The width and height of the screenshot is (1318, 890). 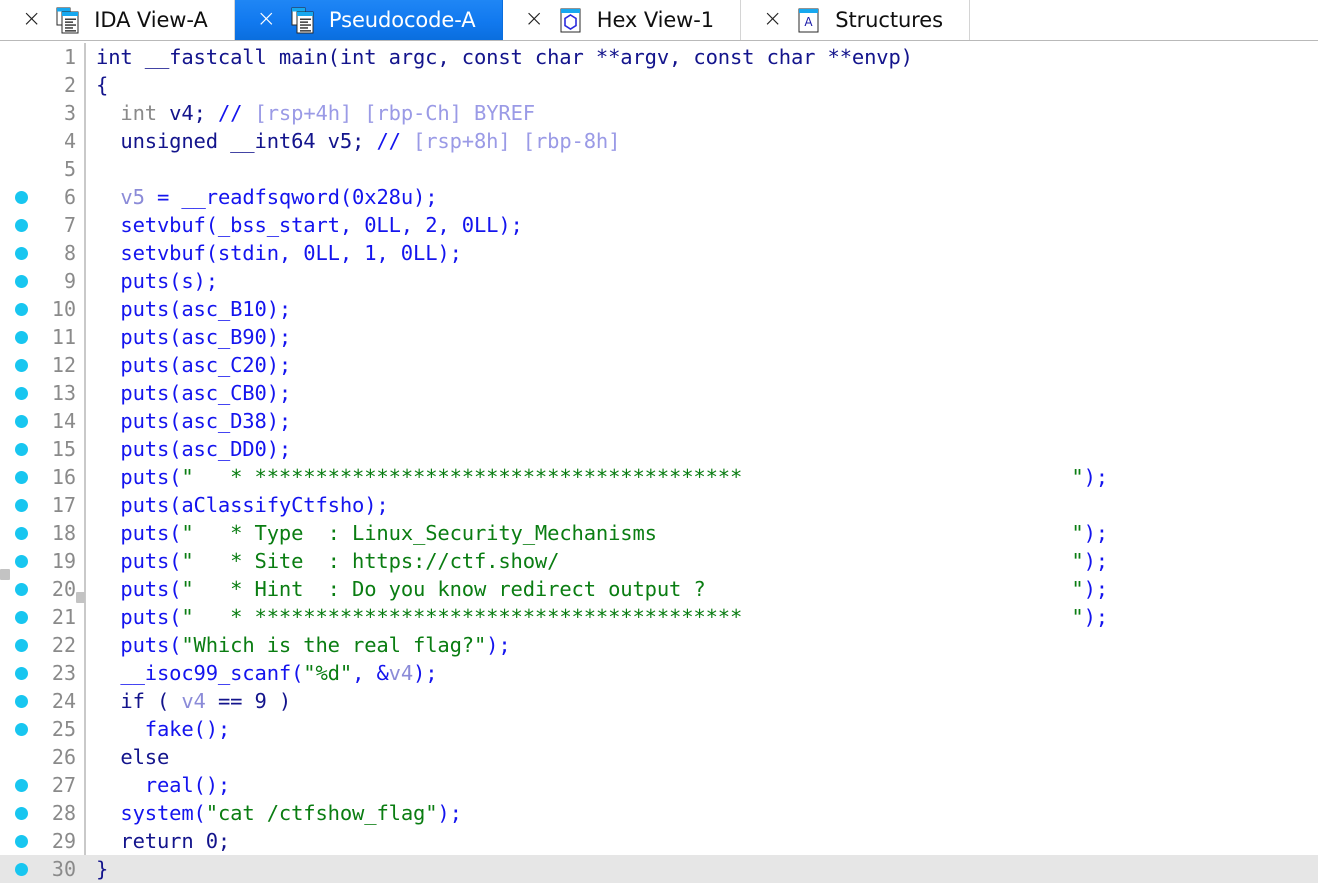 I want to click on code-line: 17 puts(aClassifyCtfsho);, so click(x=659, y=505).